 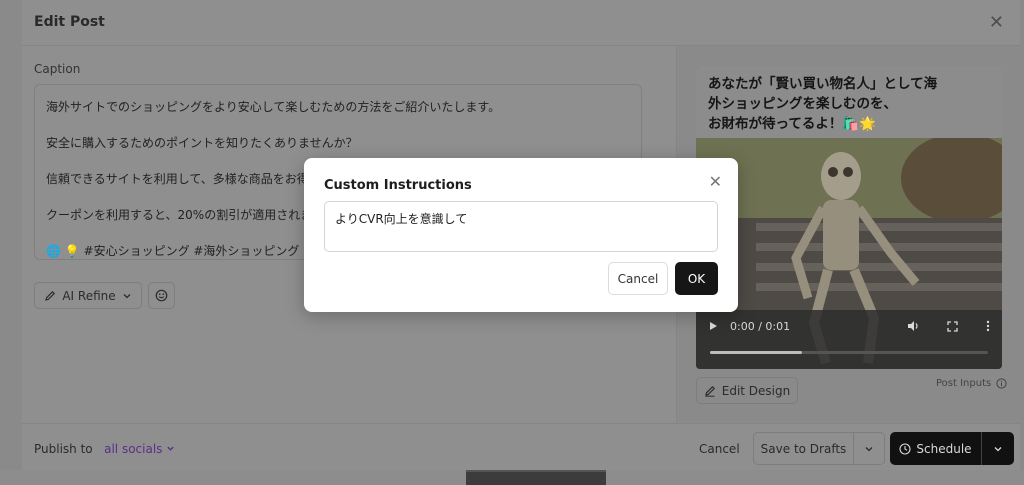 I want to click on dialog-ok-button: OK, so click(x=696, y=278).